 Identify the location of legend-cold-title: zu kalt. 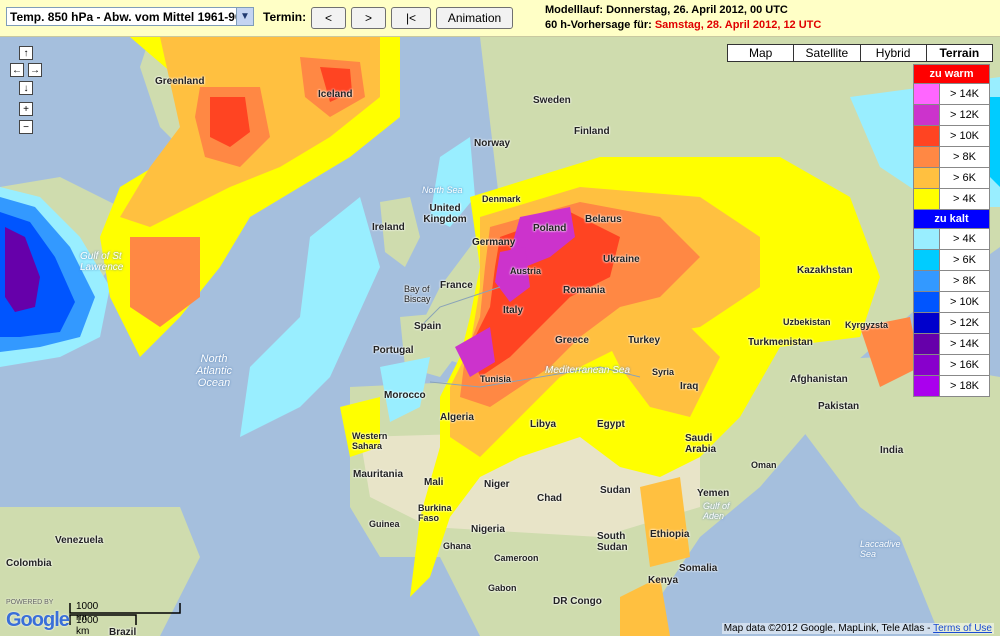
(951, 219).